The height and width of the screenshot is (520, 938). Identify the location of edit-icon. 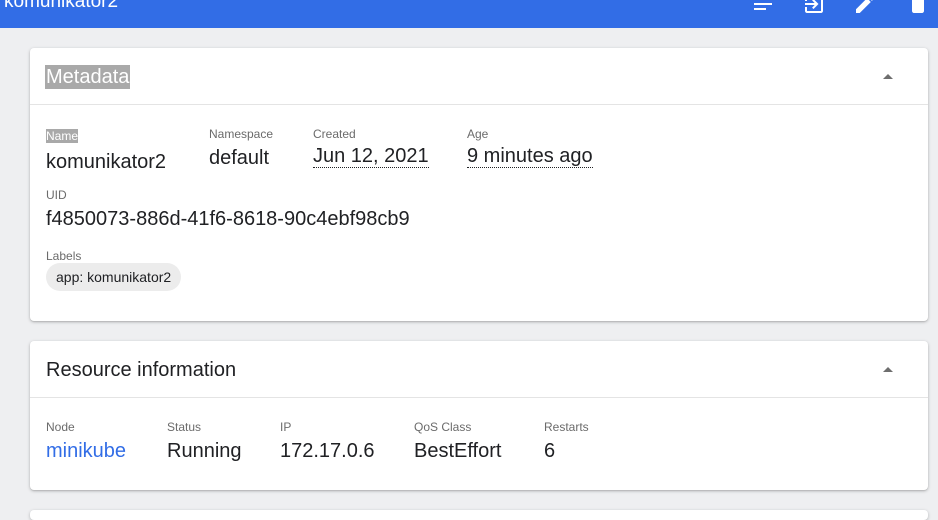
(865, 8).